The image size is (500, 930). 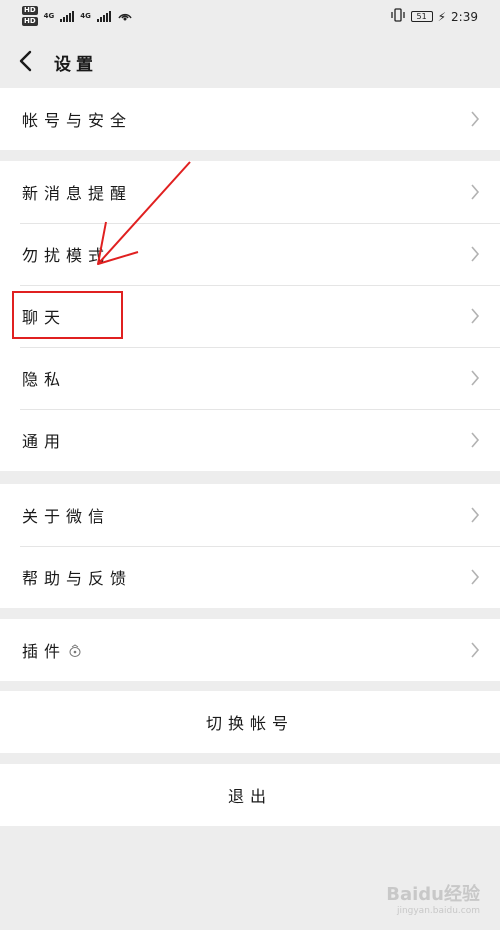 I want to click on chevron-left-icon, so click(x=25, y=61).